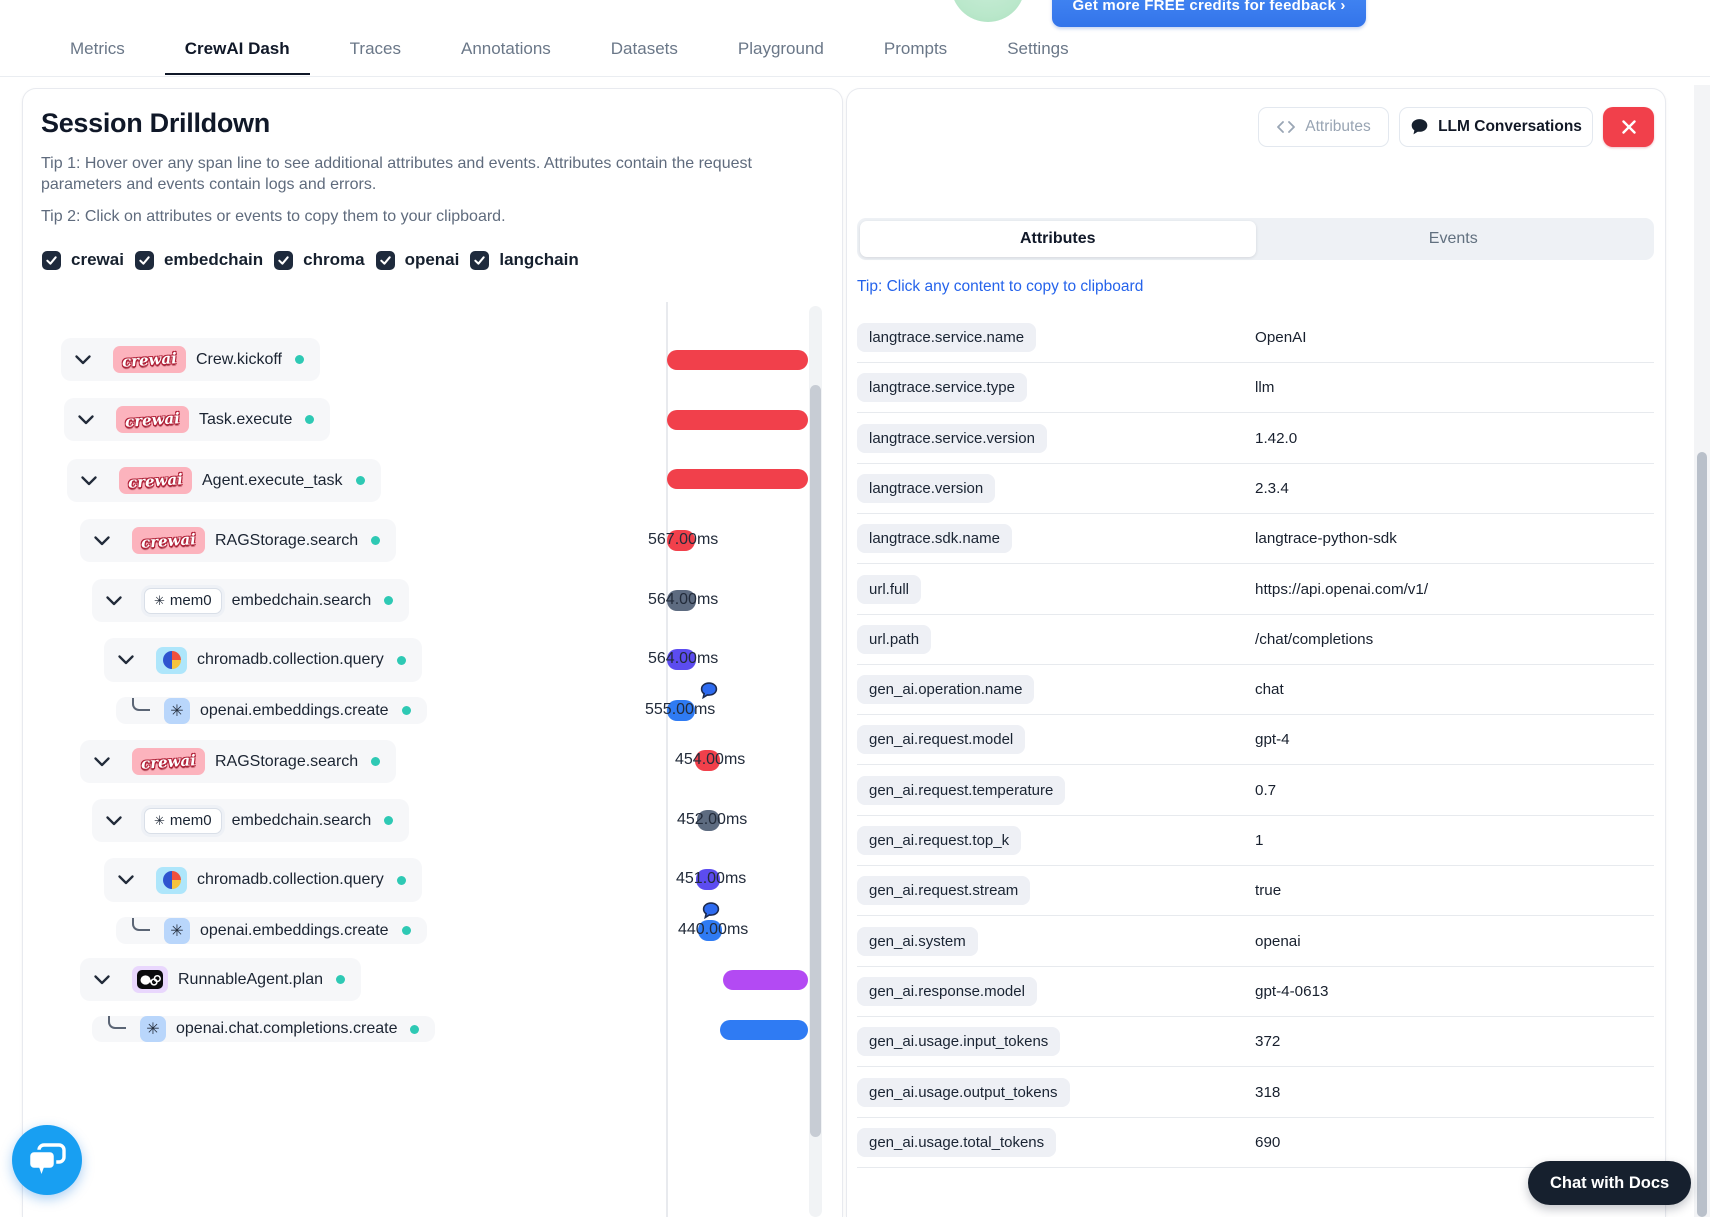 The width and height of the screenshot is (1710, 1217). Describe the element at coordinates (765, 980) in the screenshot. I see `timeline-bar-runnableagent-plan` at that location.